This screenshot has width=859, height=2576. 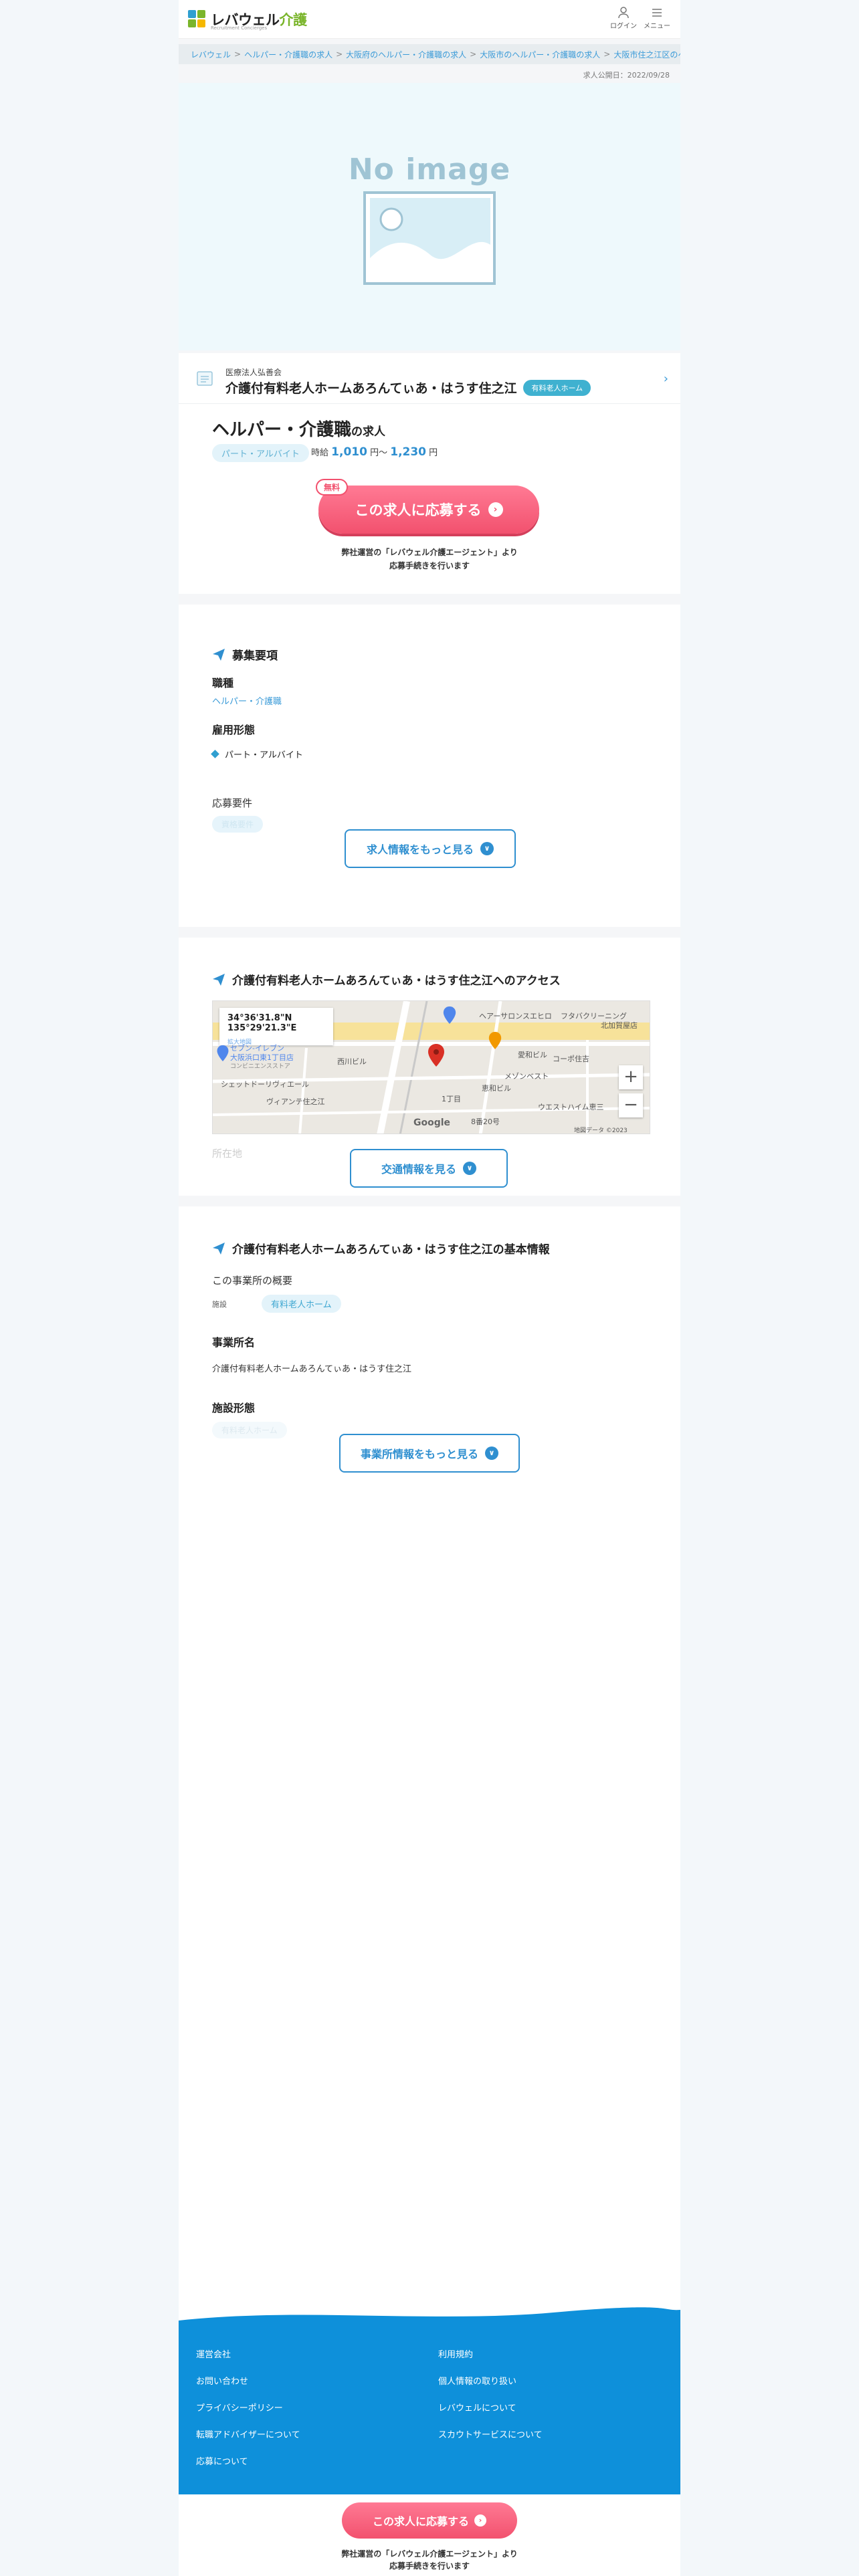 I want to click on breadcrumb-item: 大阪府のヘルパー・介護職の求人, so click(x=406, y=54).